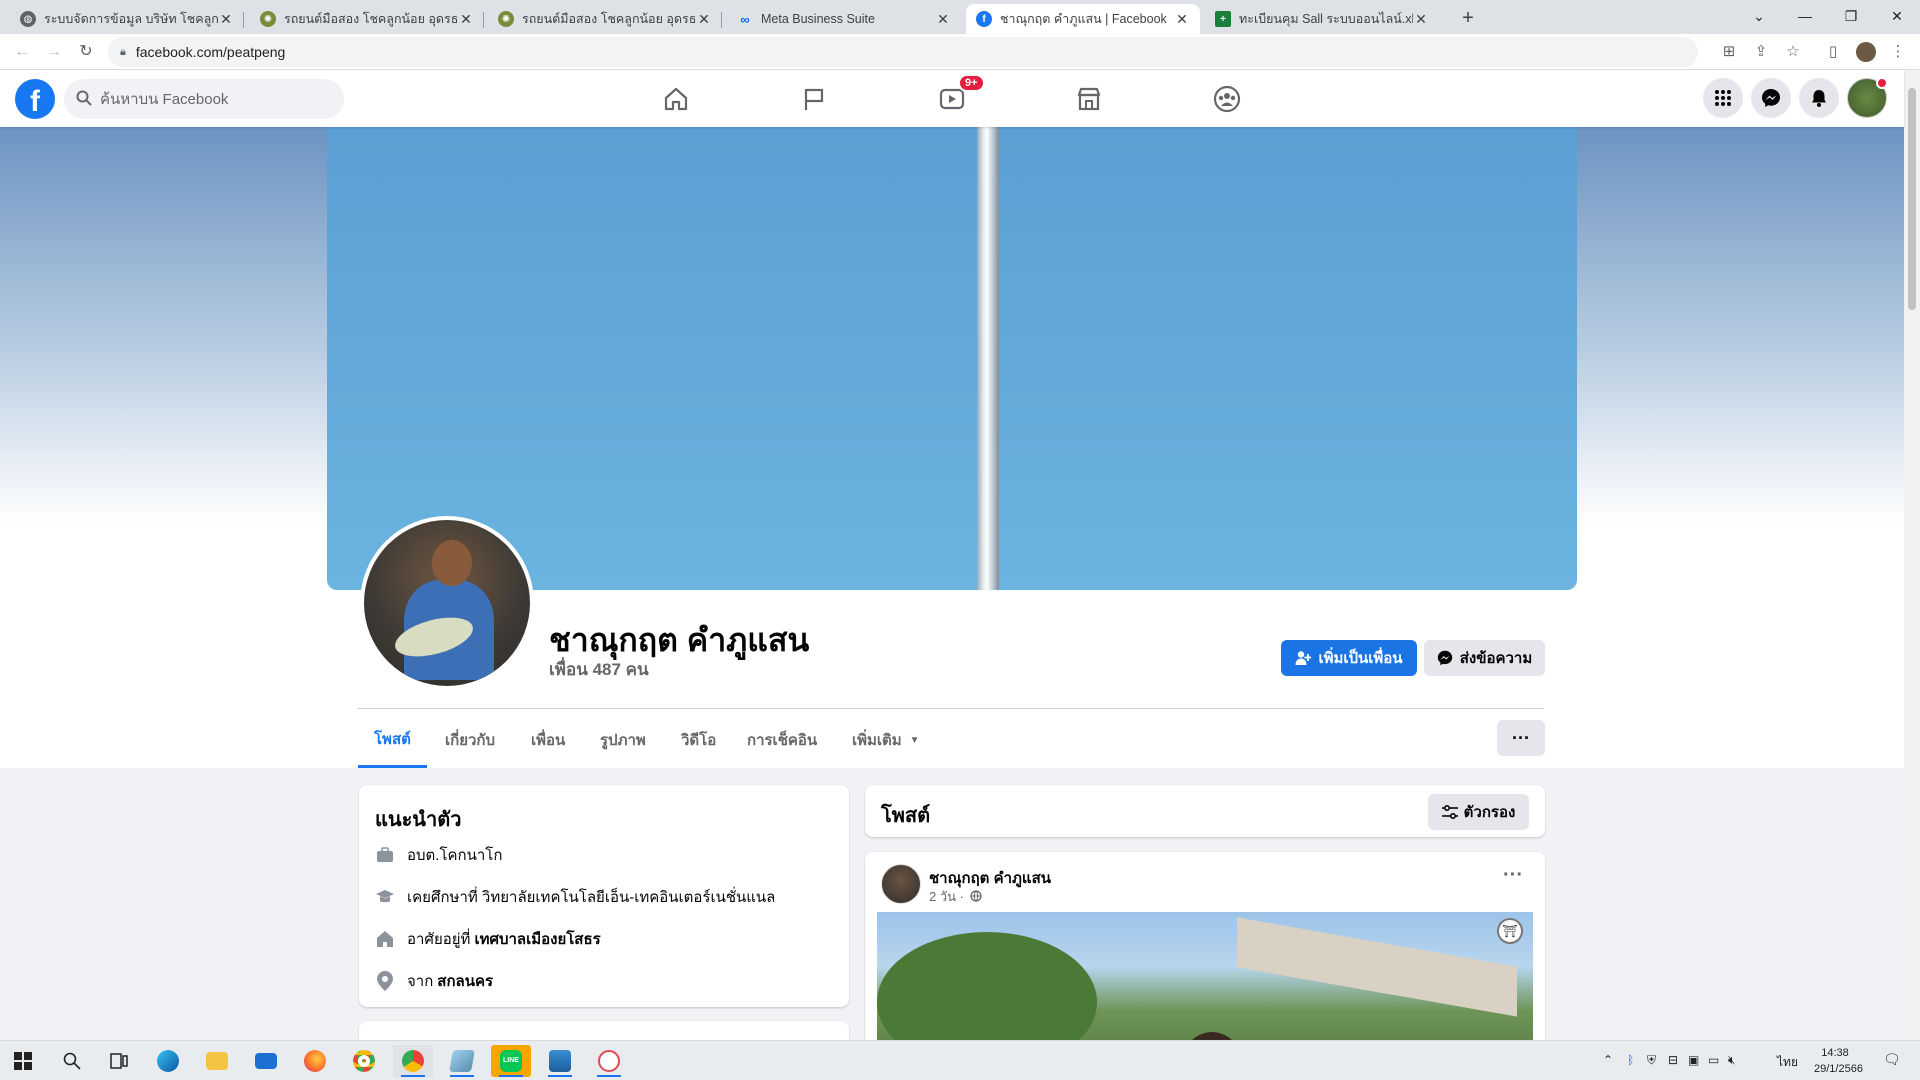 This screenshot has width=1920, height=1080. Describe the element at coordinates (1892, 1059) in the screenshot. I see `notification-center-icon: 🗨︎` at that location.